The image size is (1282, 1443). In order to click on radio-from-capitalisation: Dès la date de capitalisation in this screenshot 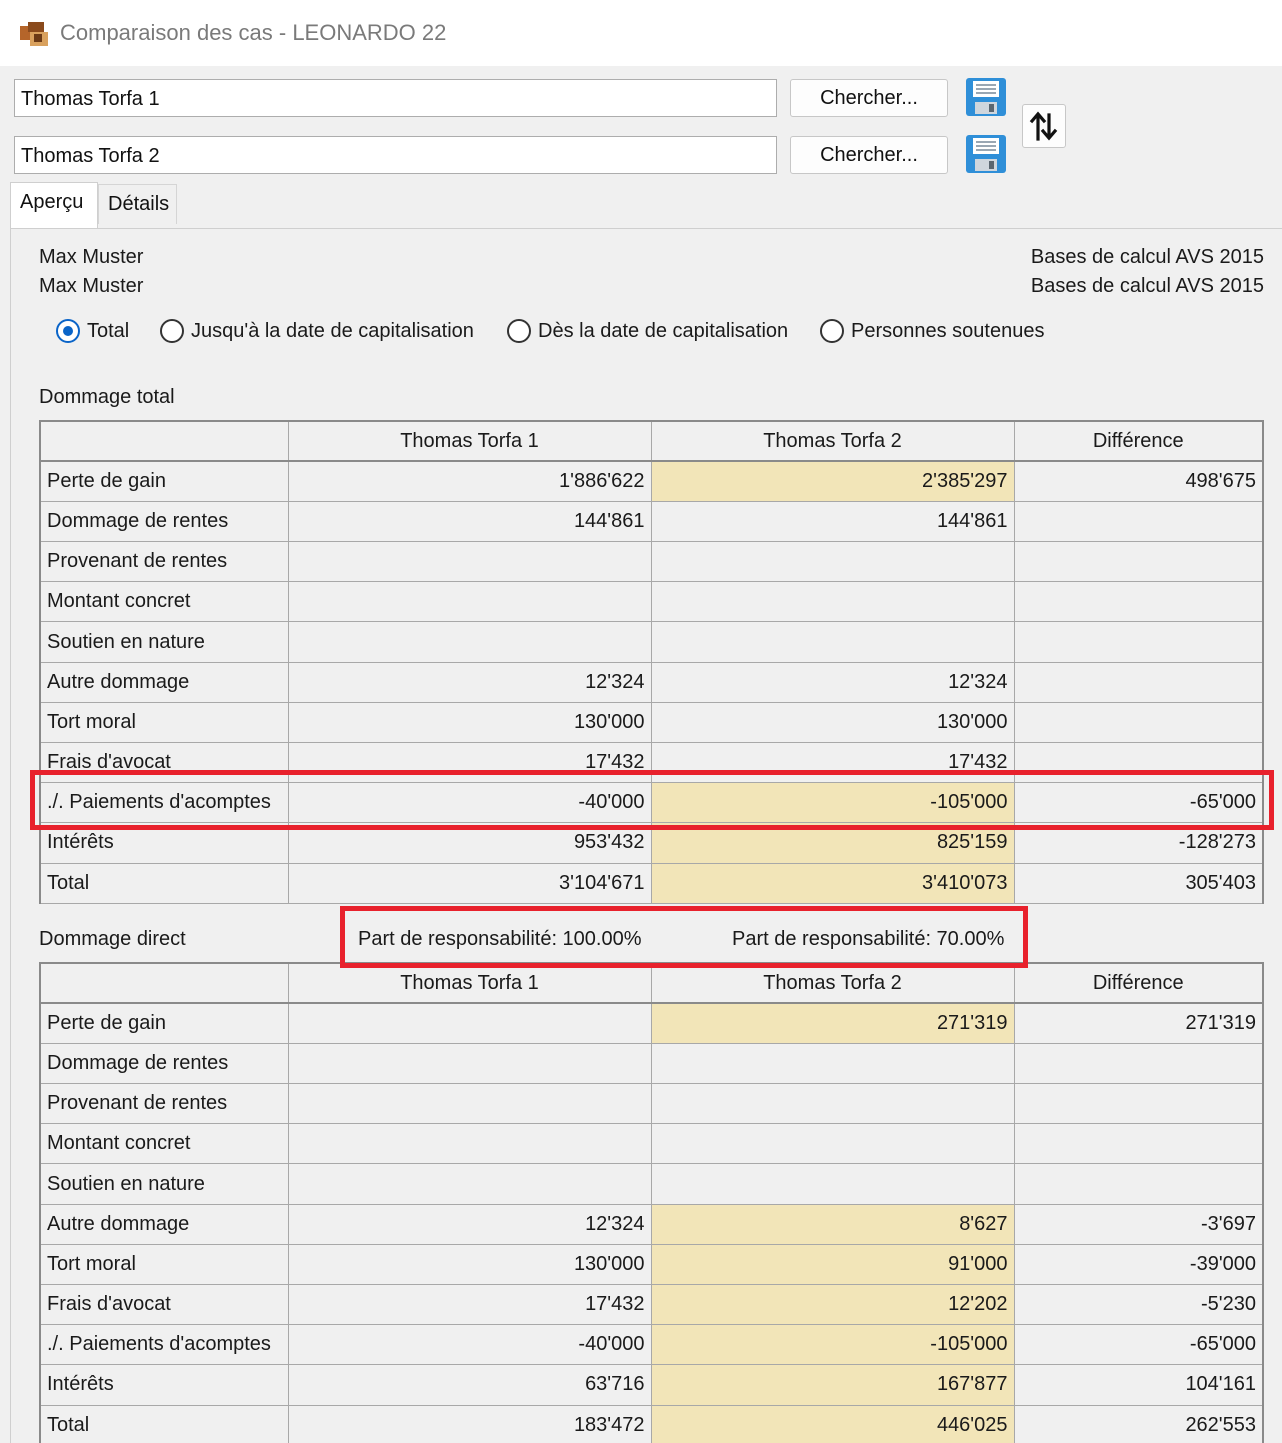, I will do `click(647, 331)`.